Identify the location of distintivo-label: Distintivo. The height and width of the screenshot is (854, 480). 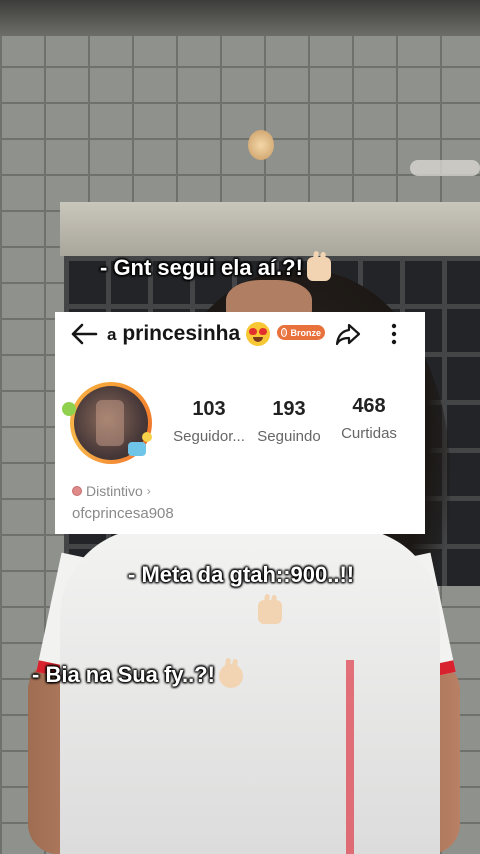
(114, 491).